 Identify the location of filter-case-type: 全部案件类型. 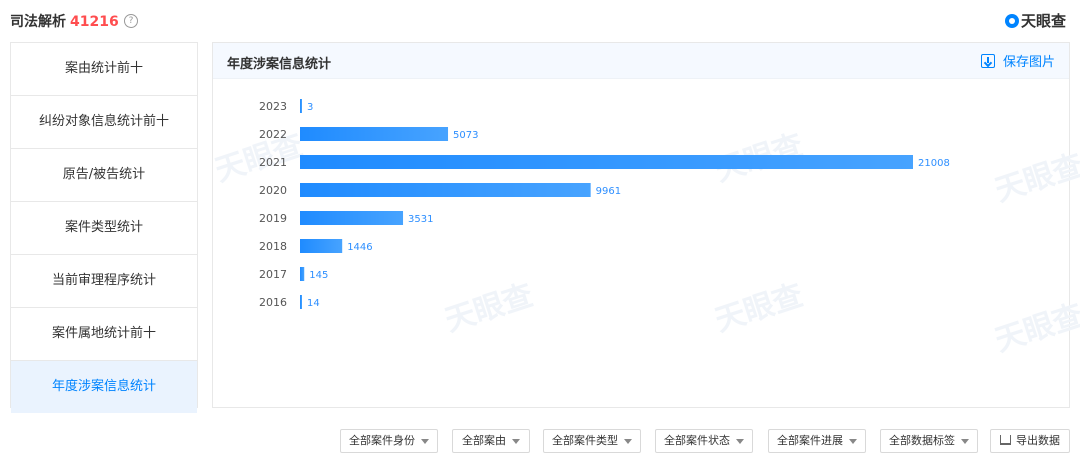
(592, 441).